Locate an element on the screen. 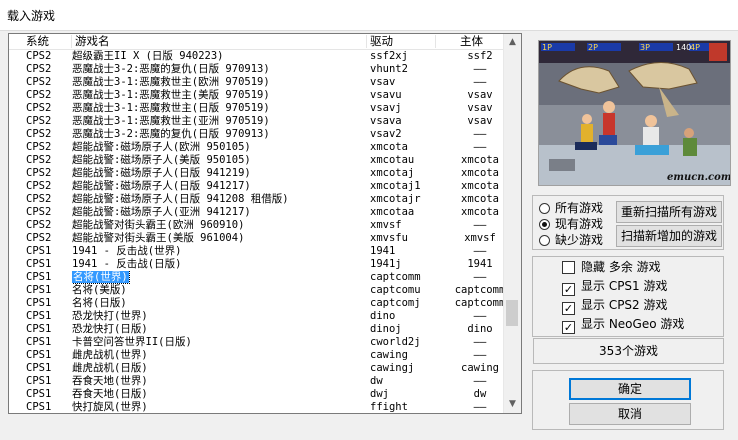 Image resolution: width=738 pixels, height=440 pixels. table-row: CPS1 恐龙快打(日版) dinoj dino is located at coordinates (257, 329).